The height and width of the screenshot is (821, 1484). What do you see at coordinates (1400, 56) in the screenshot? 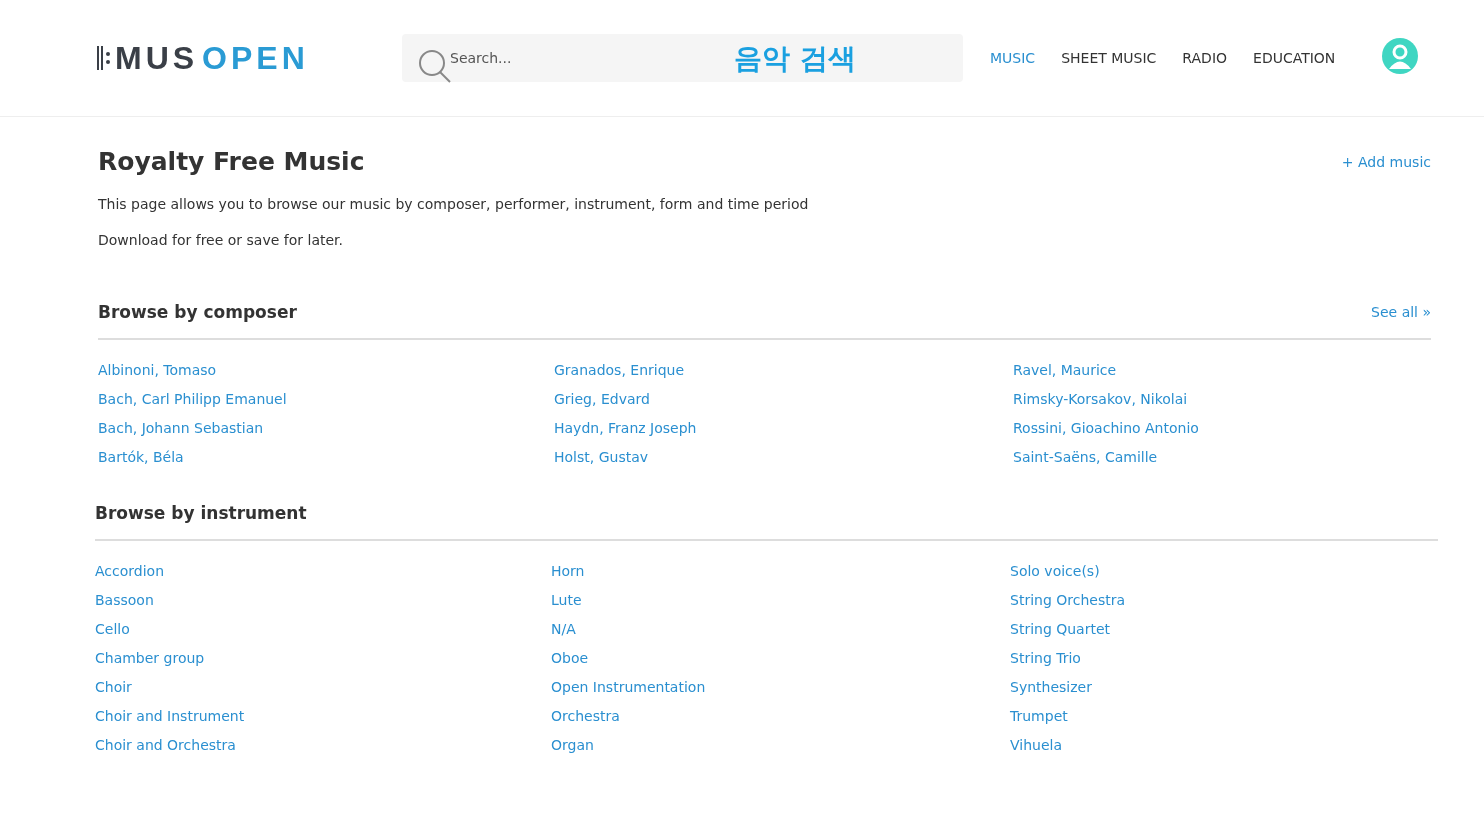
I see `avatar-icon` at bounding box center [1400, 56].